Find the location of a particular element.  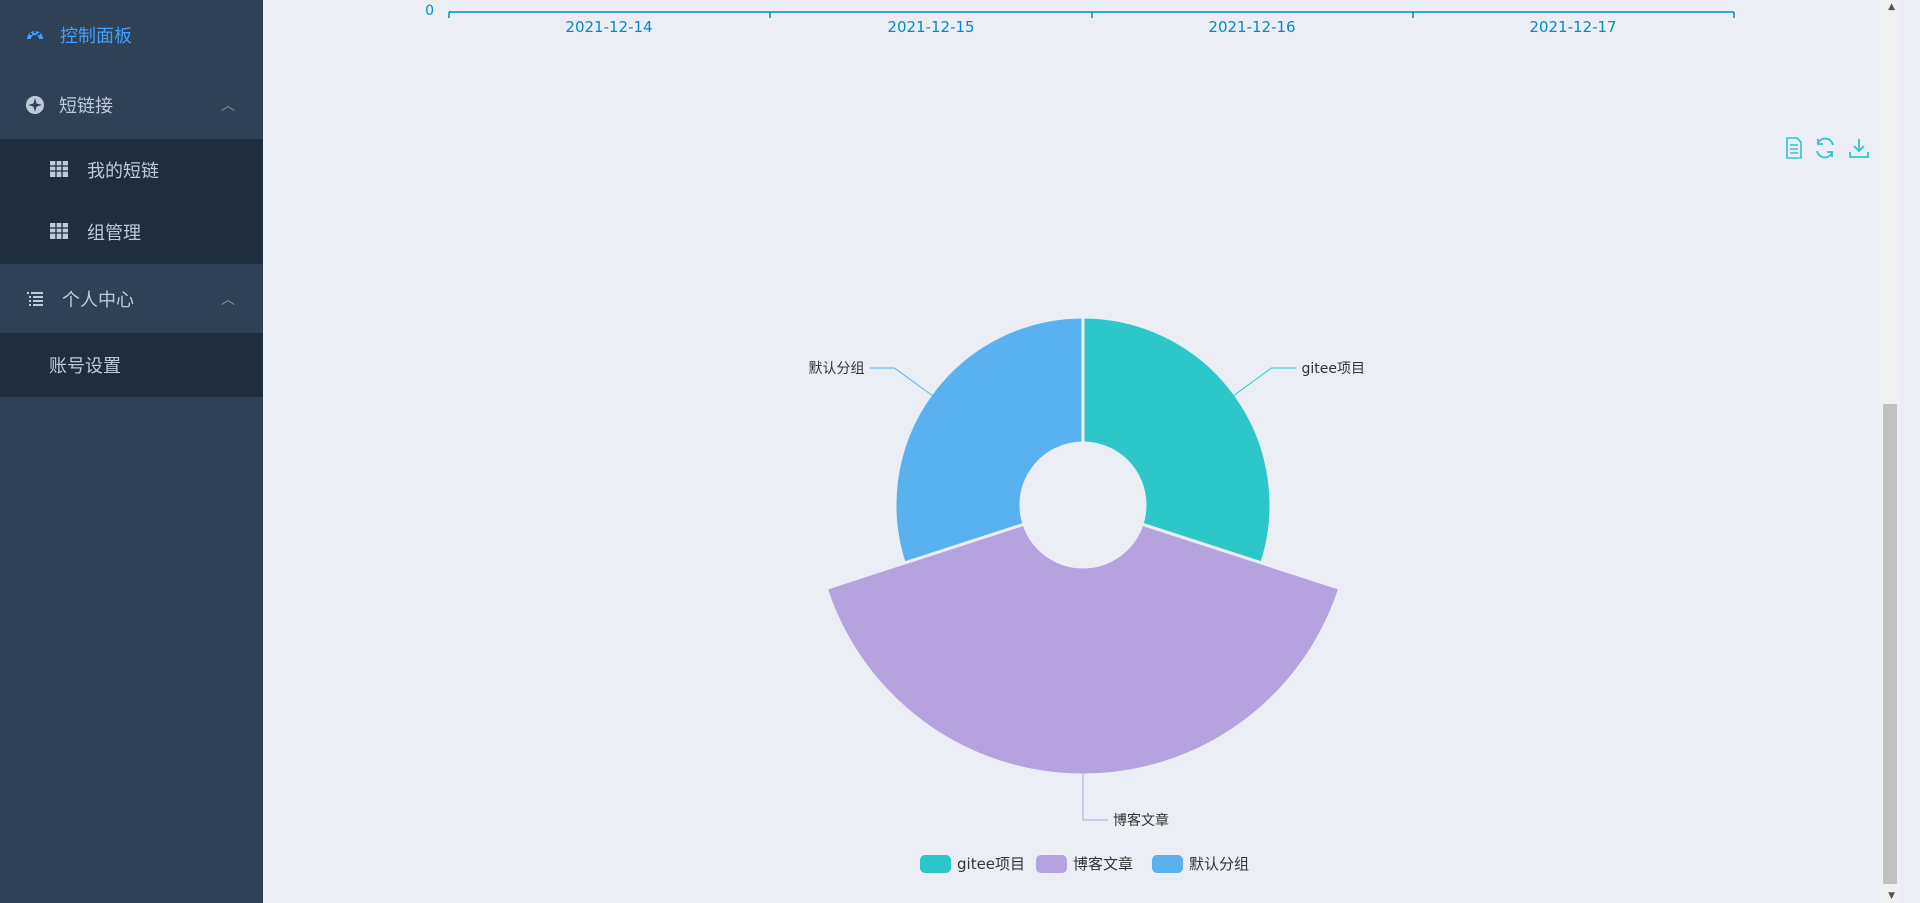

list-icon is located at coordinates (35, 299).